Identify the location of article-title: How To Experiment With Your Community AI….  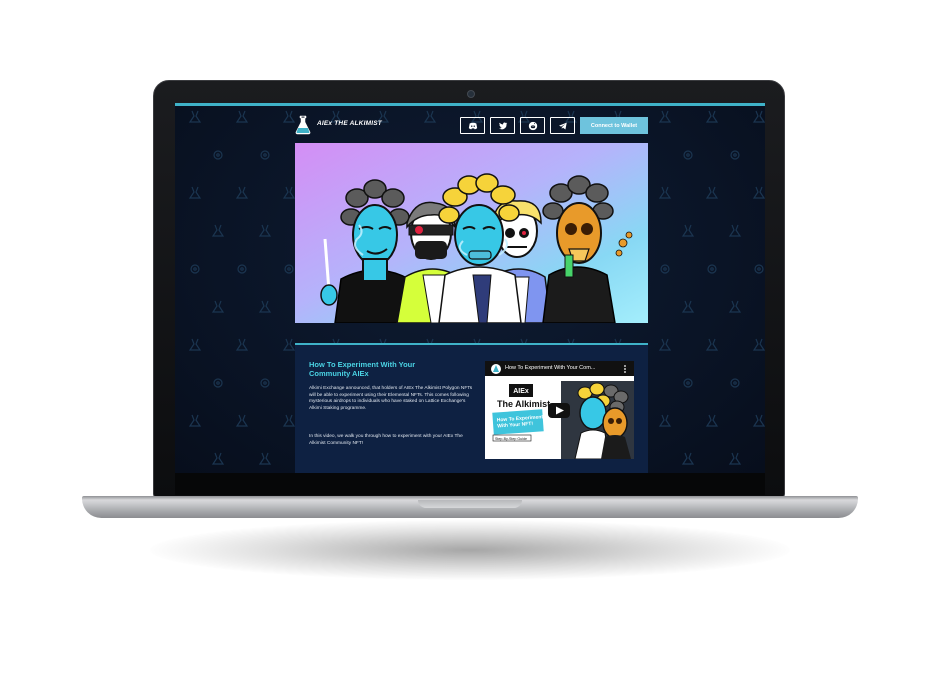
(362, 369).